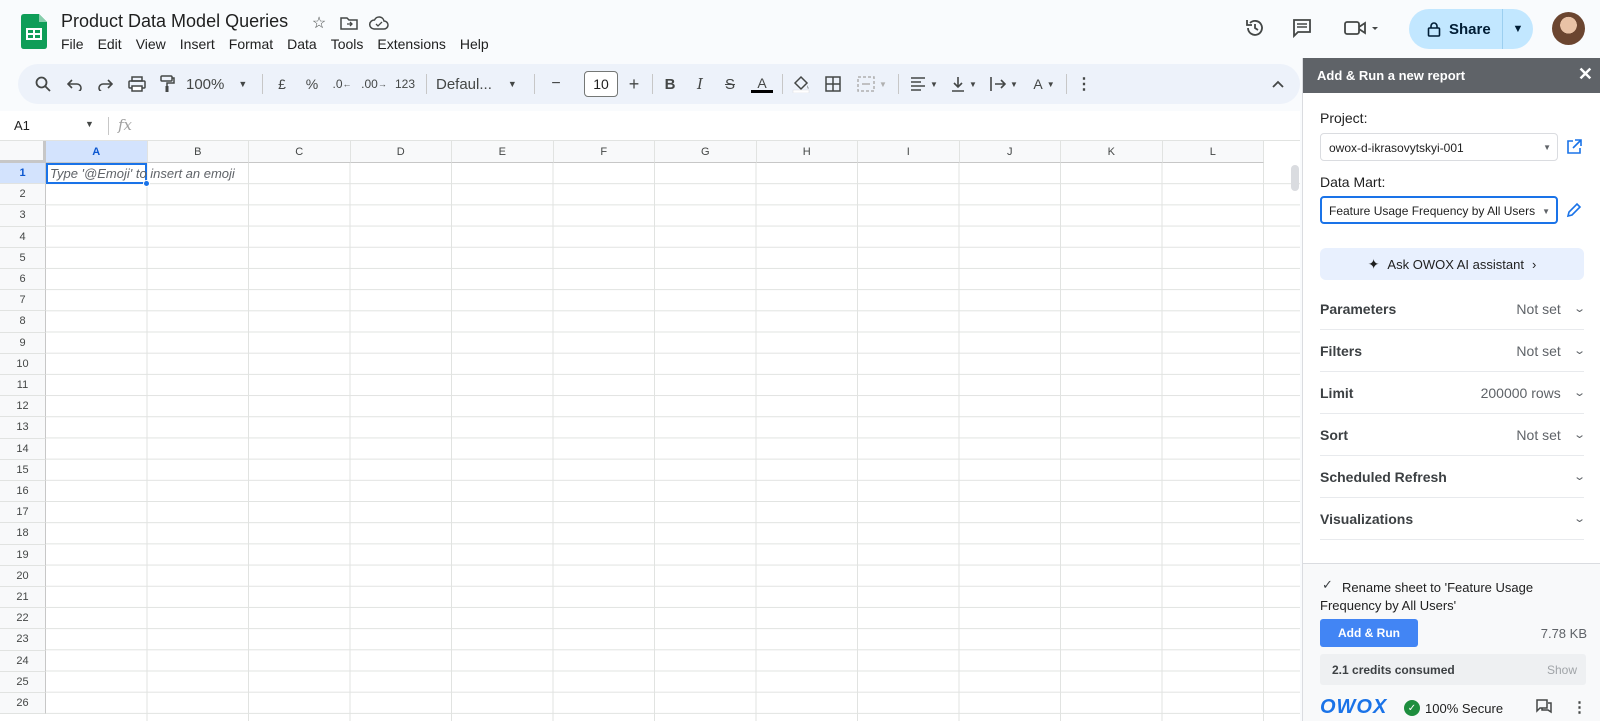  I want to click on open-external-icon, so click(1574, 147).